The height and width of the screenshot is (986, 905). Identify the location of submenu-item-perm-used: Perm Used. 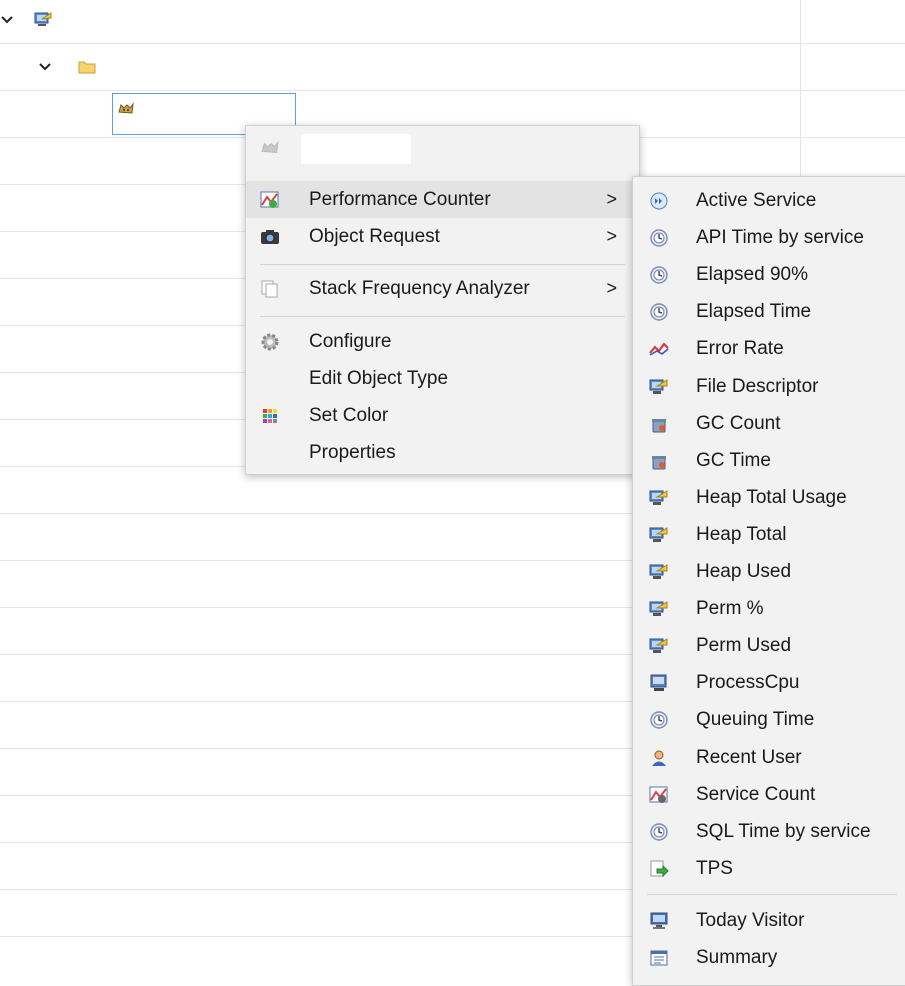
(769, 645).